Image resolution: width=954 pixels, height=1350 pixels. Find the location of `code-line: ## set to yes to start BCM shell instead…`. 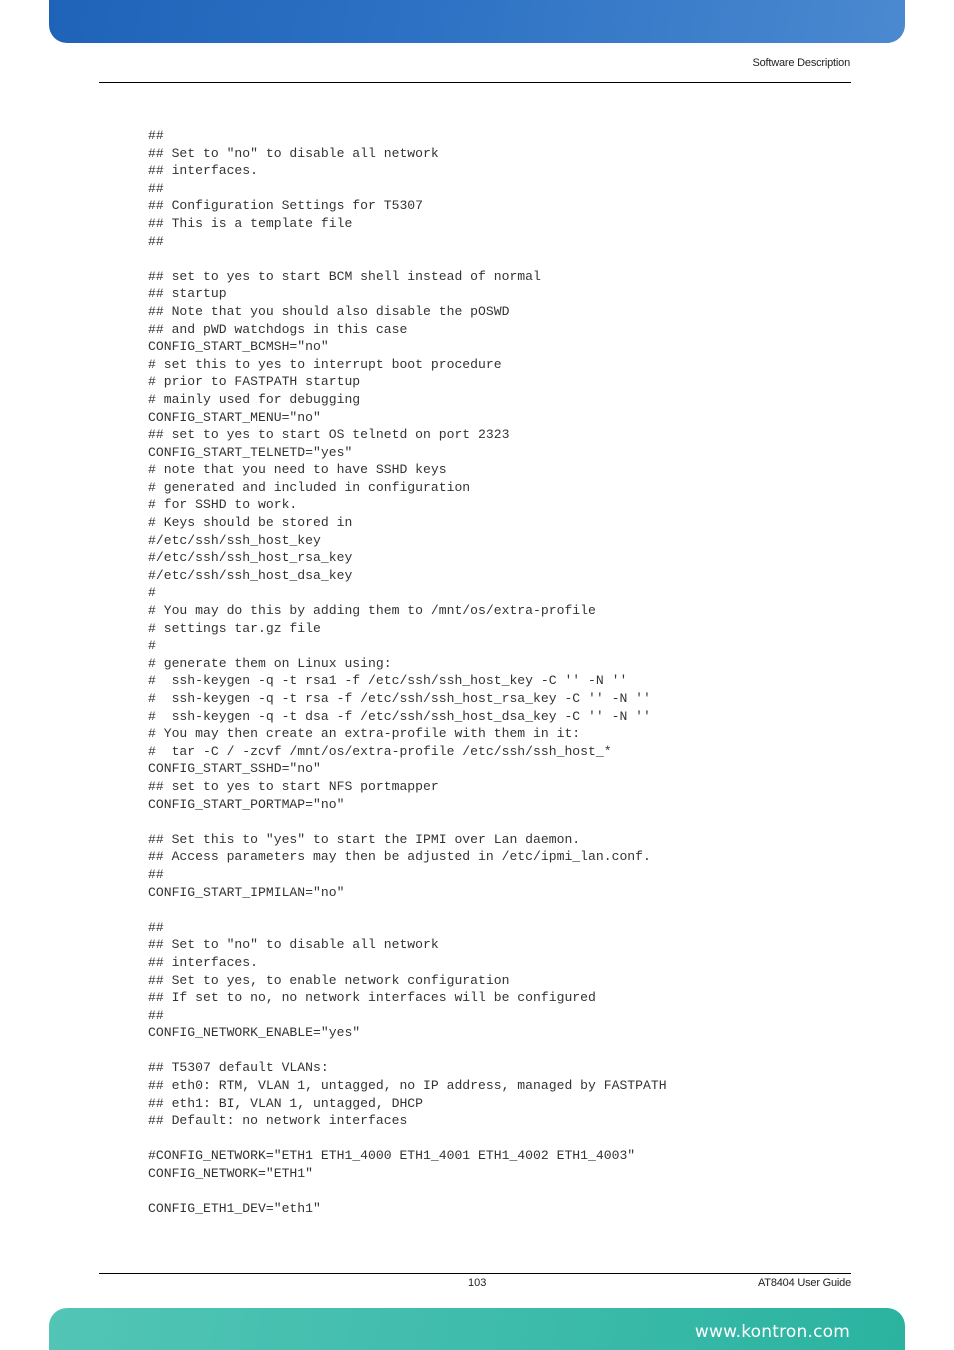

code-line: ## set to yes to start BCM shell instead… is located at coordinates (344, 276).